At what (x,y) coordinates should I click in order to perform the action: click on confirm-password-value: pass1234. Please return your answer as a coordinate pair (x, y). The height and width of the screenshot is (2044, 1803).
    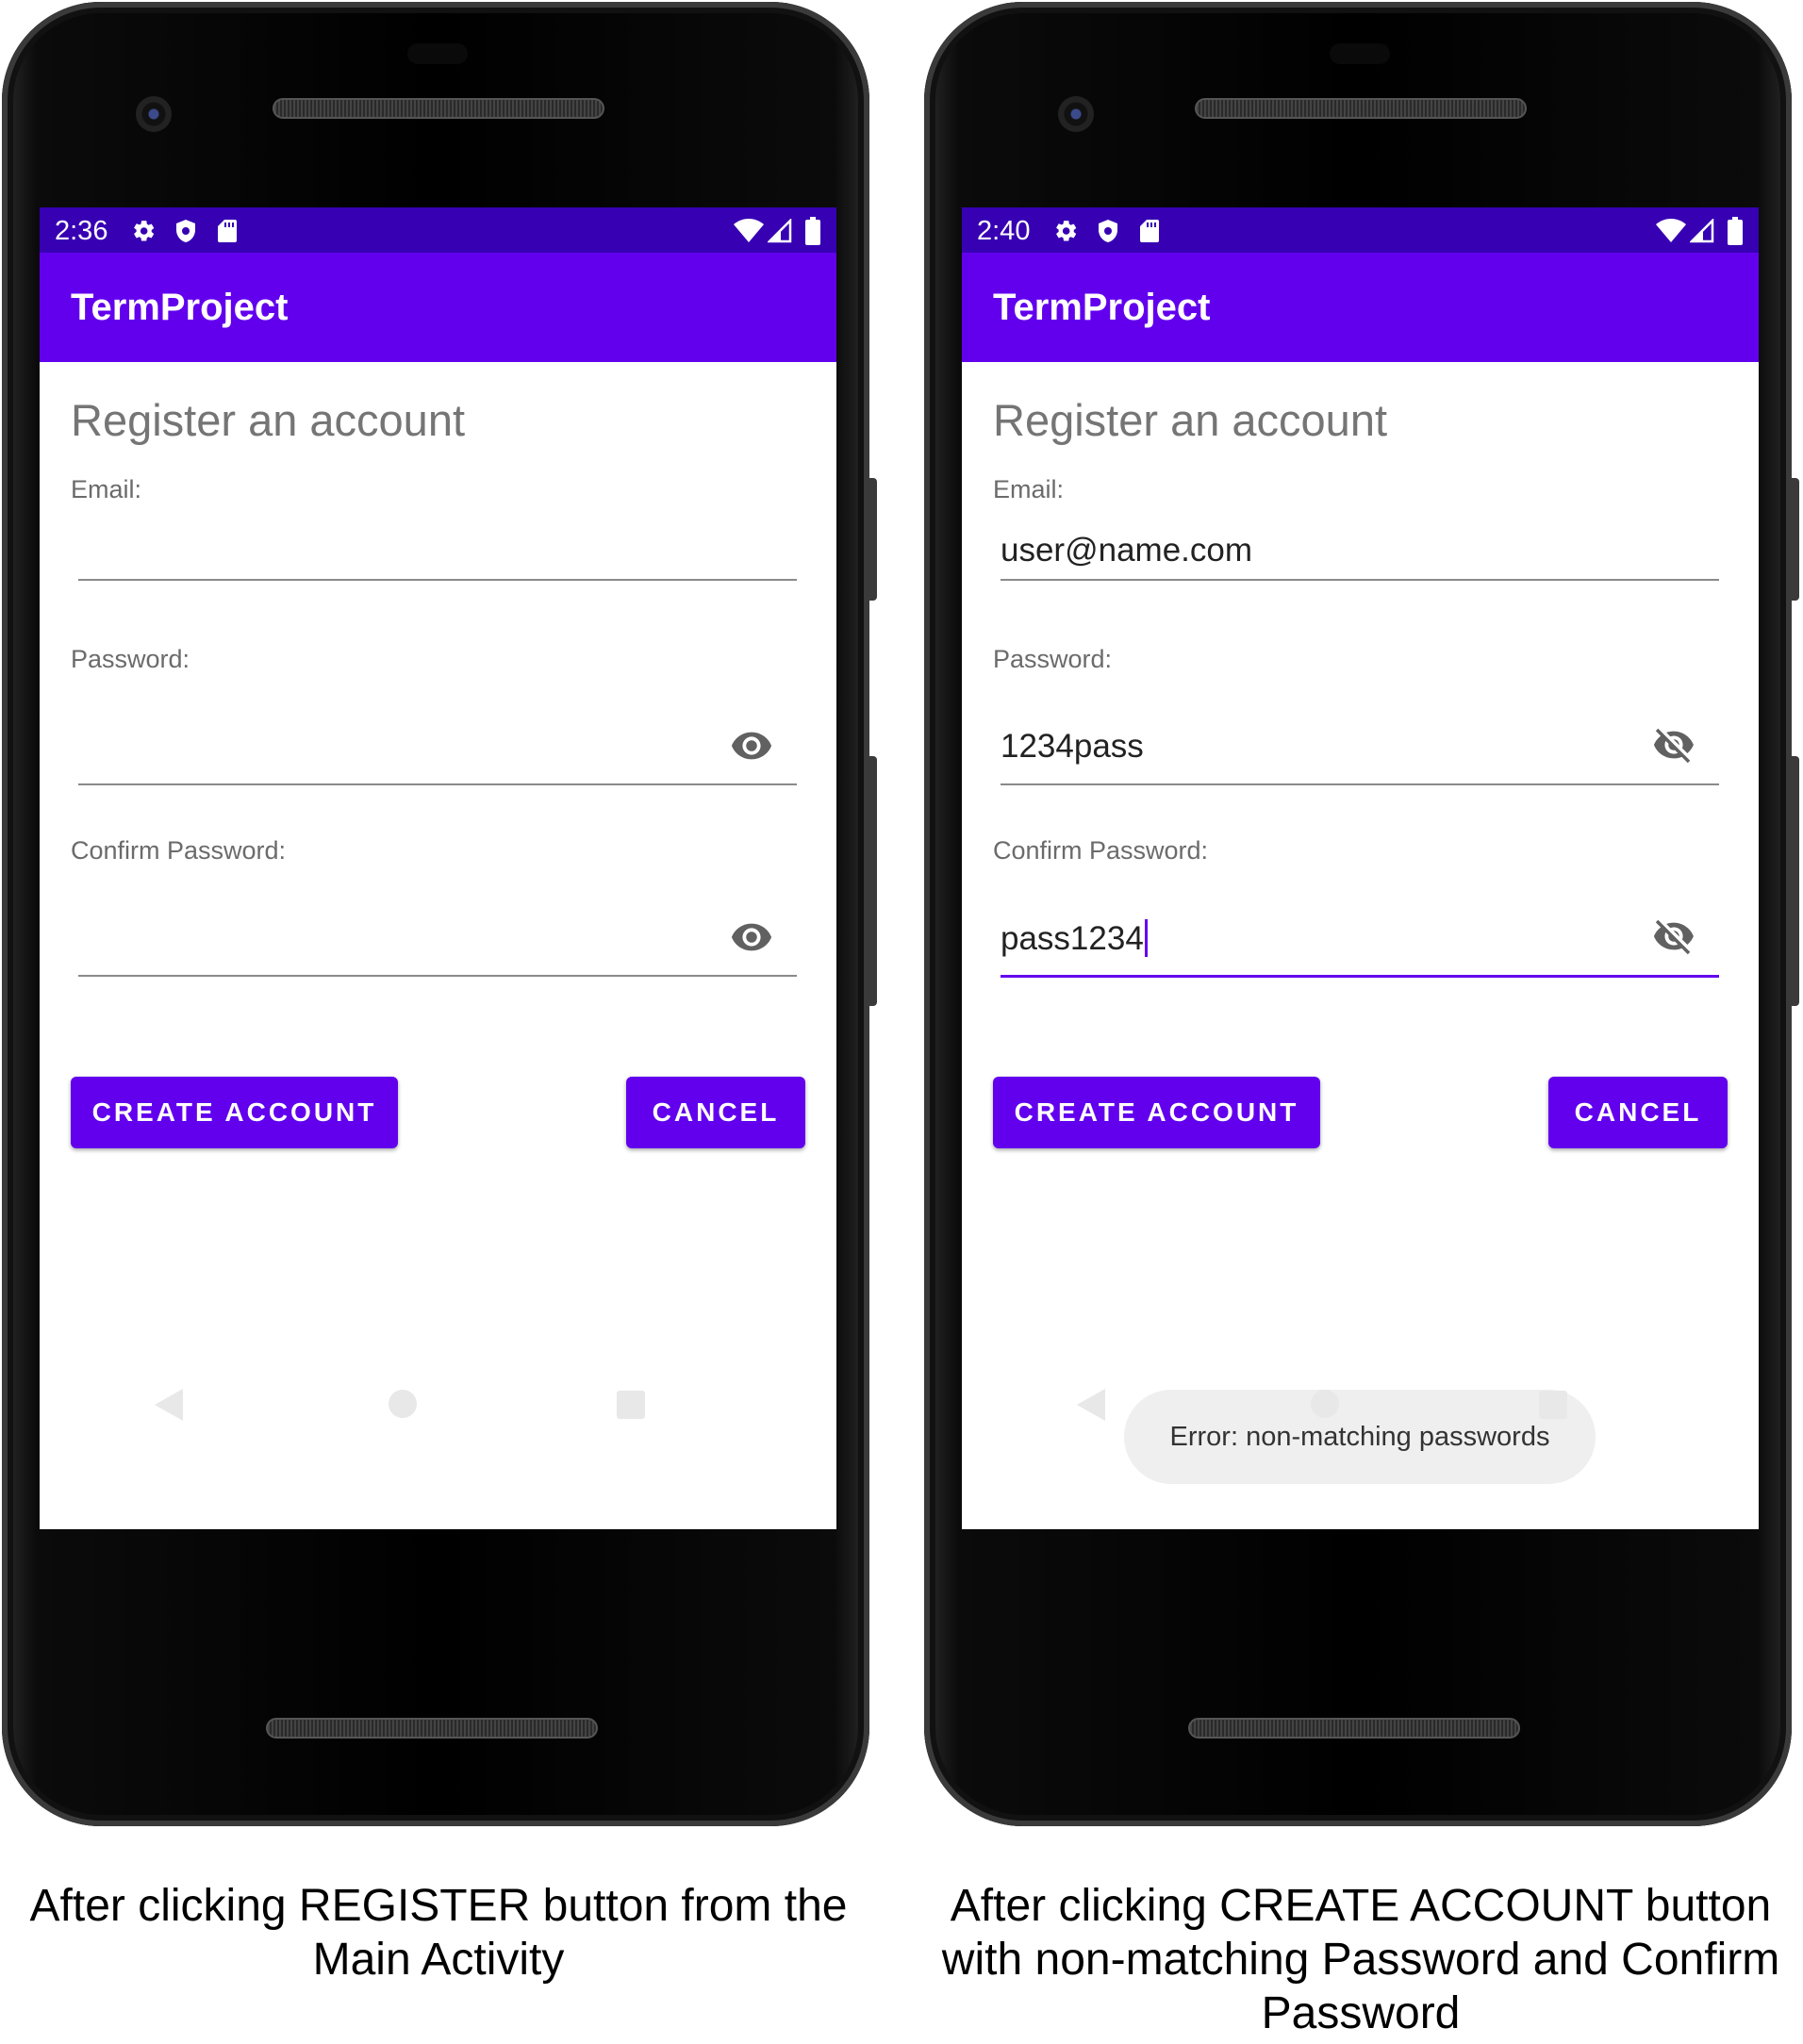
    Looking at the image, I should click on (1074, 938).